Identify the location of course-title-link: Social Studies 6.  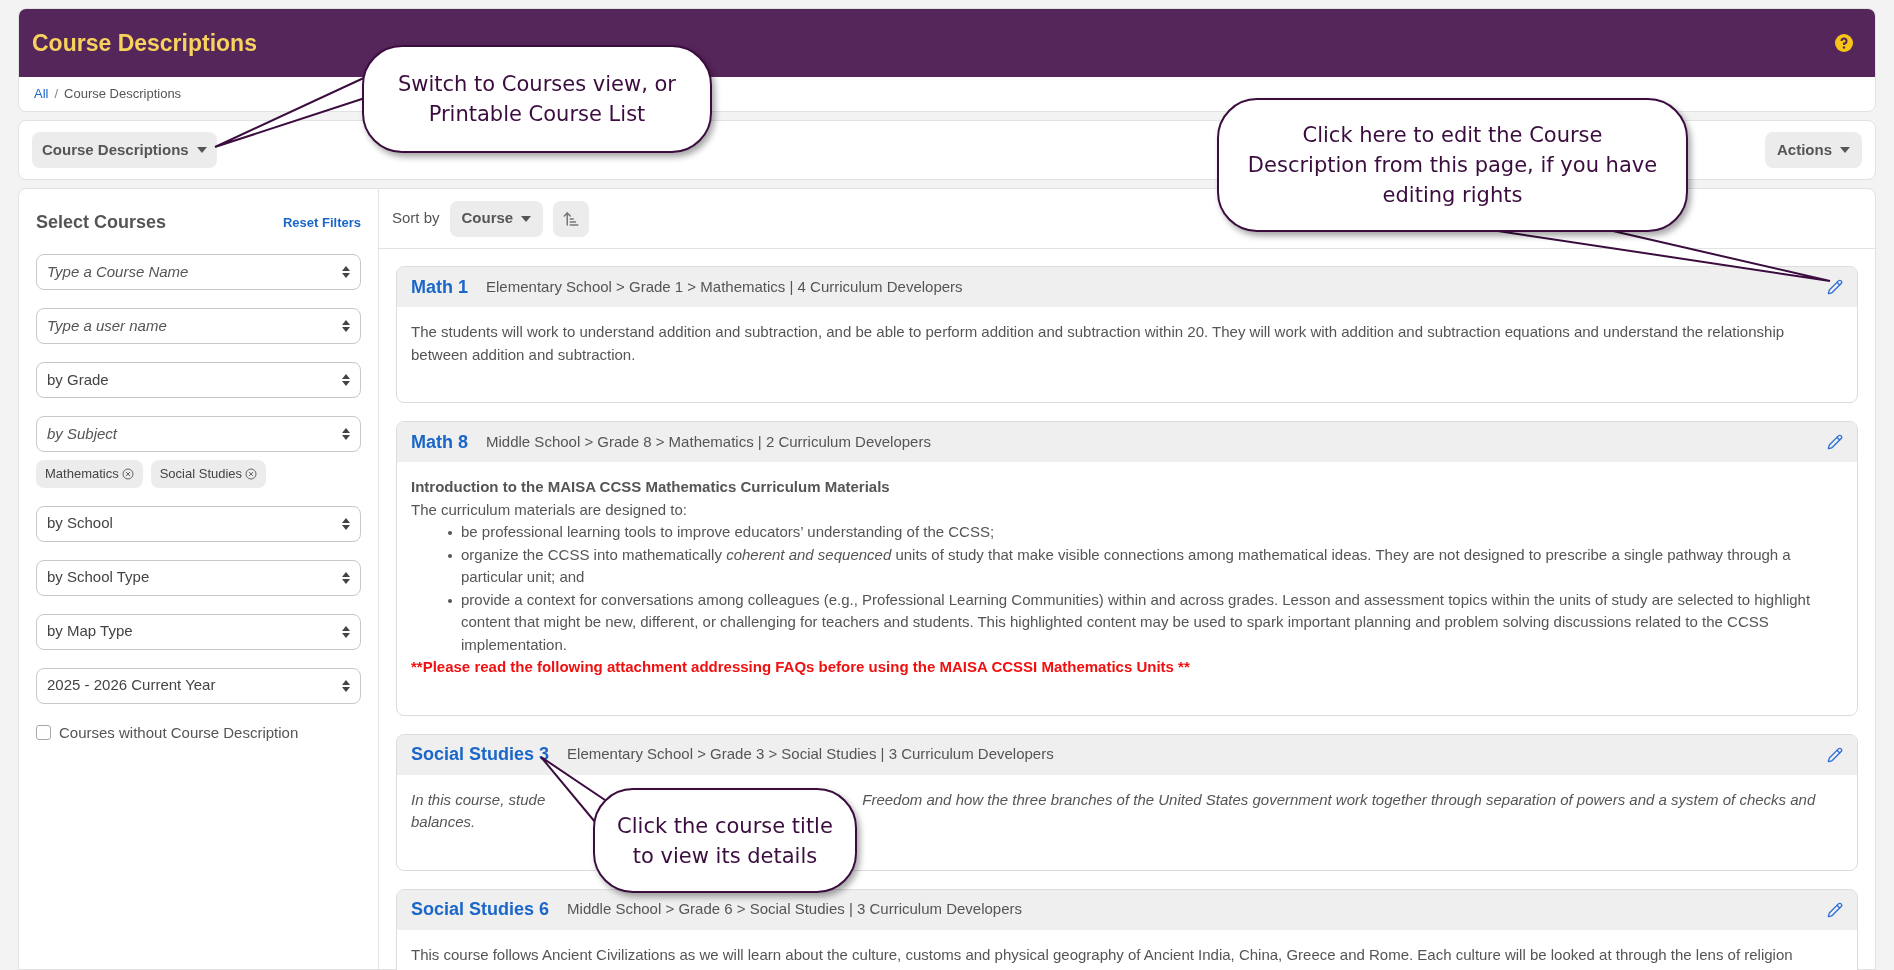
(480, 909).